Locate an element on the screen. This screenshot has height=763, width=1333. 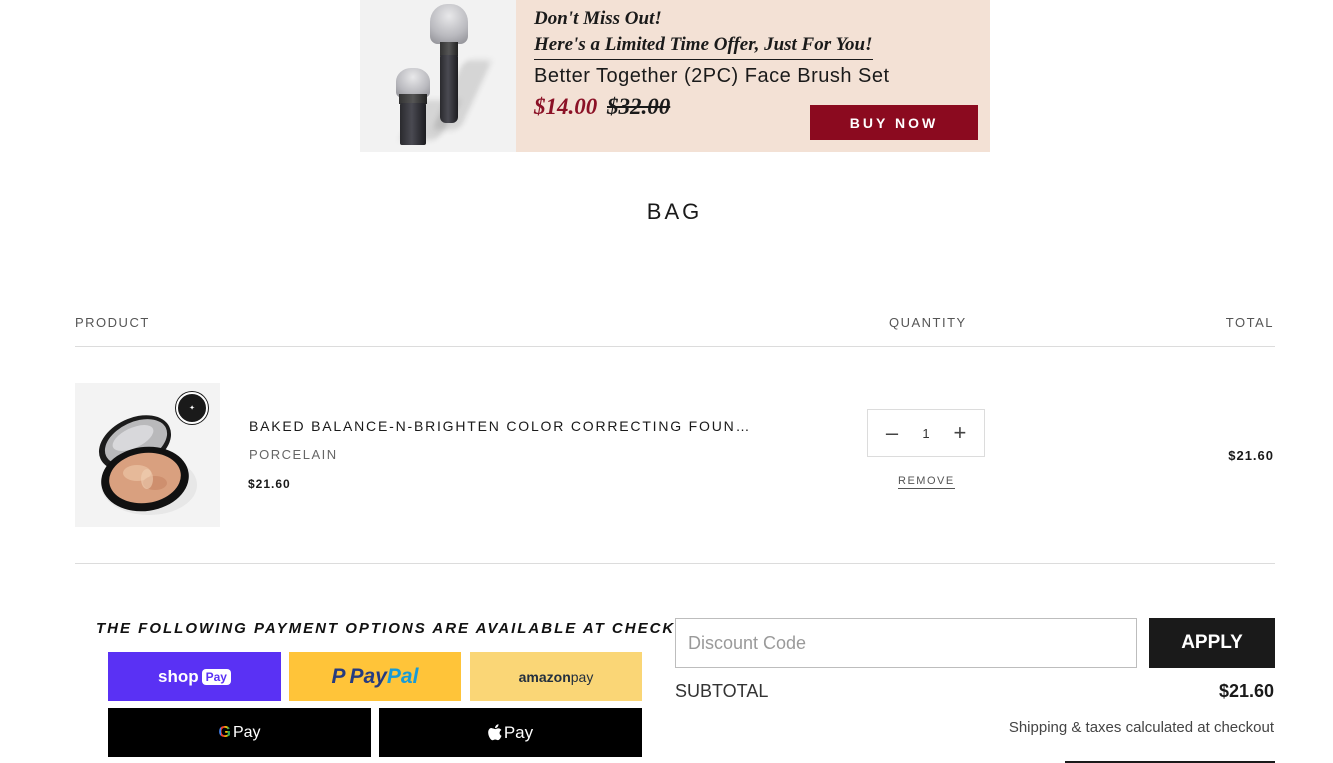
quantity-stepper: – 1 + is located at coordinates (926, 433).